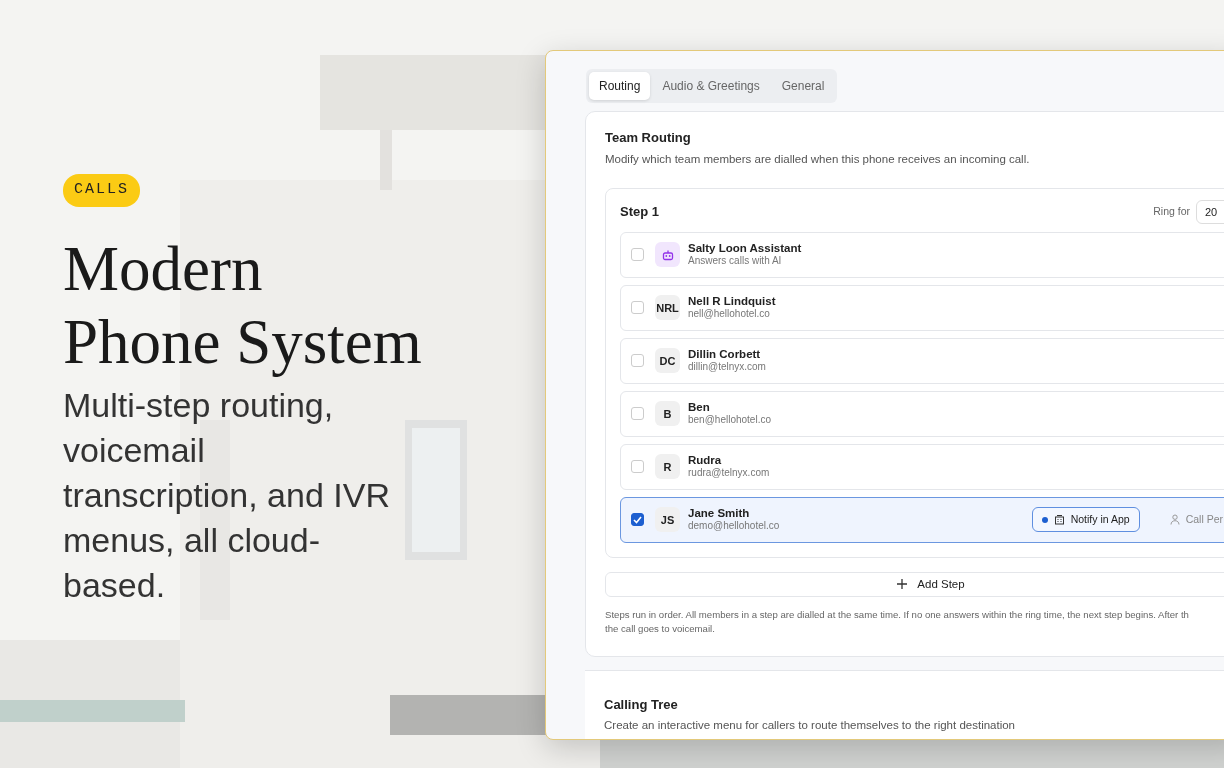 The image size is (1224, 768). What do you see at coordinates (699, 408) in the screenshot?
I see `member-name: Ben` at bounding box center [699, 408].